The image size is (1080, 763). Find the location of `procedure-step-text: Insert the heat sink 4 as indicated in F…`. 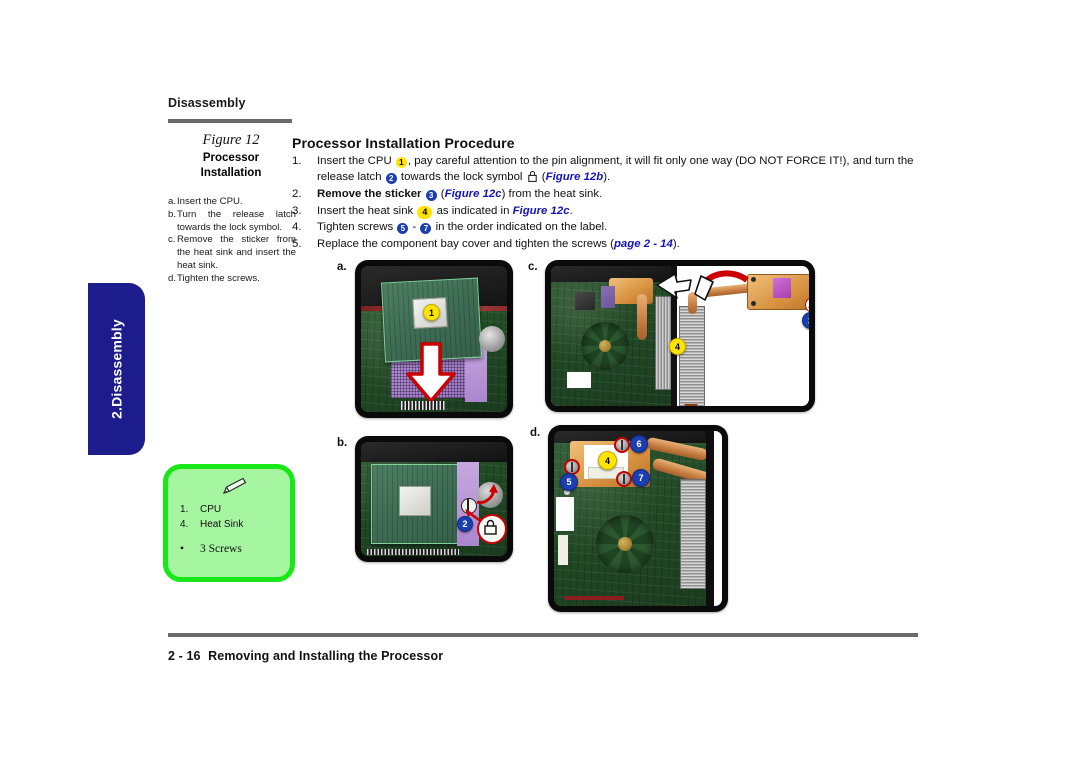

procedure-step-text: Insert the heat sink 4 as indicated in F… is located at coordinates (619, 211).